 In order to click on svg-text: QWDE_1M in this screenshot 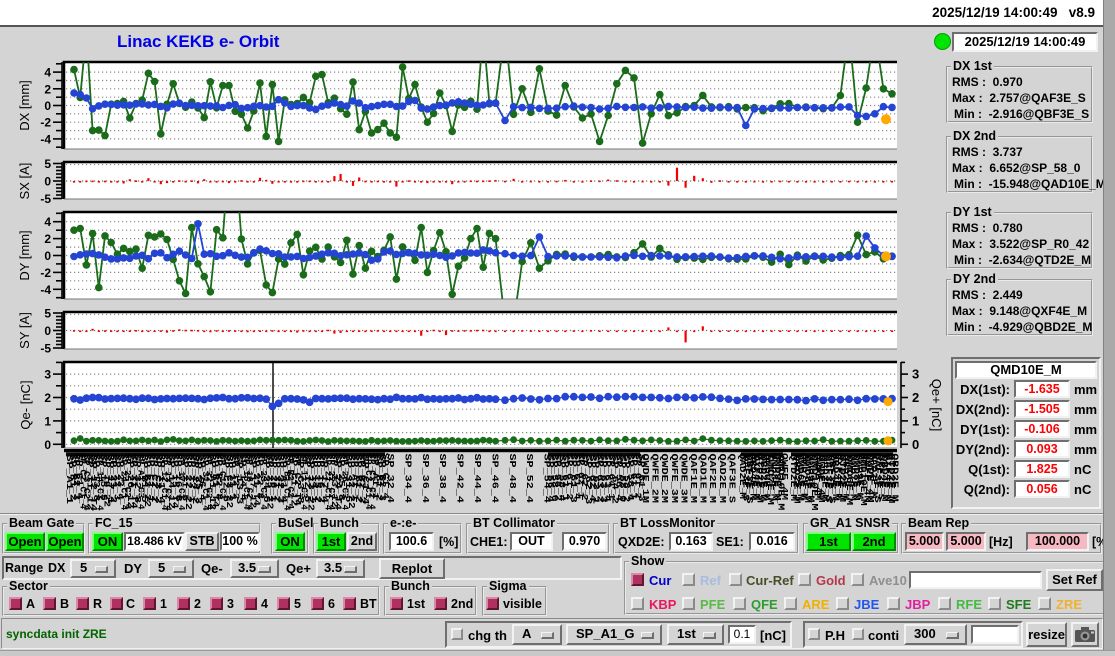, I will do `click(645, 478)`.